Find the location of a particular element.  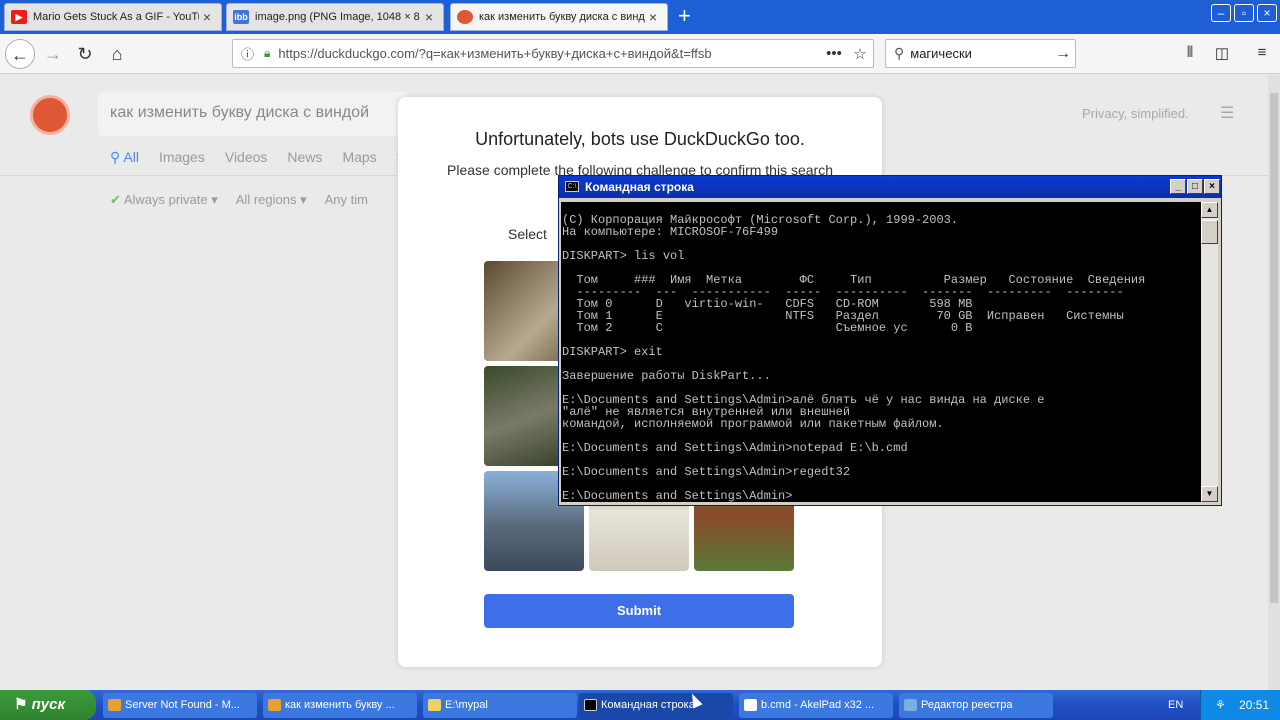

filter-time: Any tim is located at coordinates (346, 200).